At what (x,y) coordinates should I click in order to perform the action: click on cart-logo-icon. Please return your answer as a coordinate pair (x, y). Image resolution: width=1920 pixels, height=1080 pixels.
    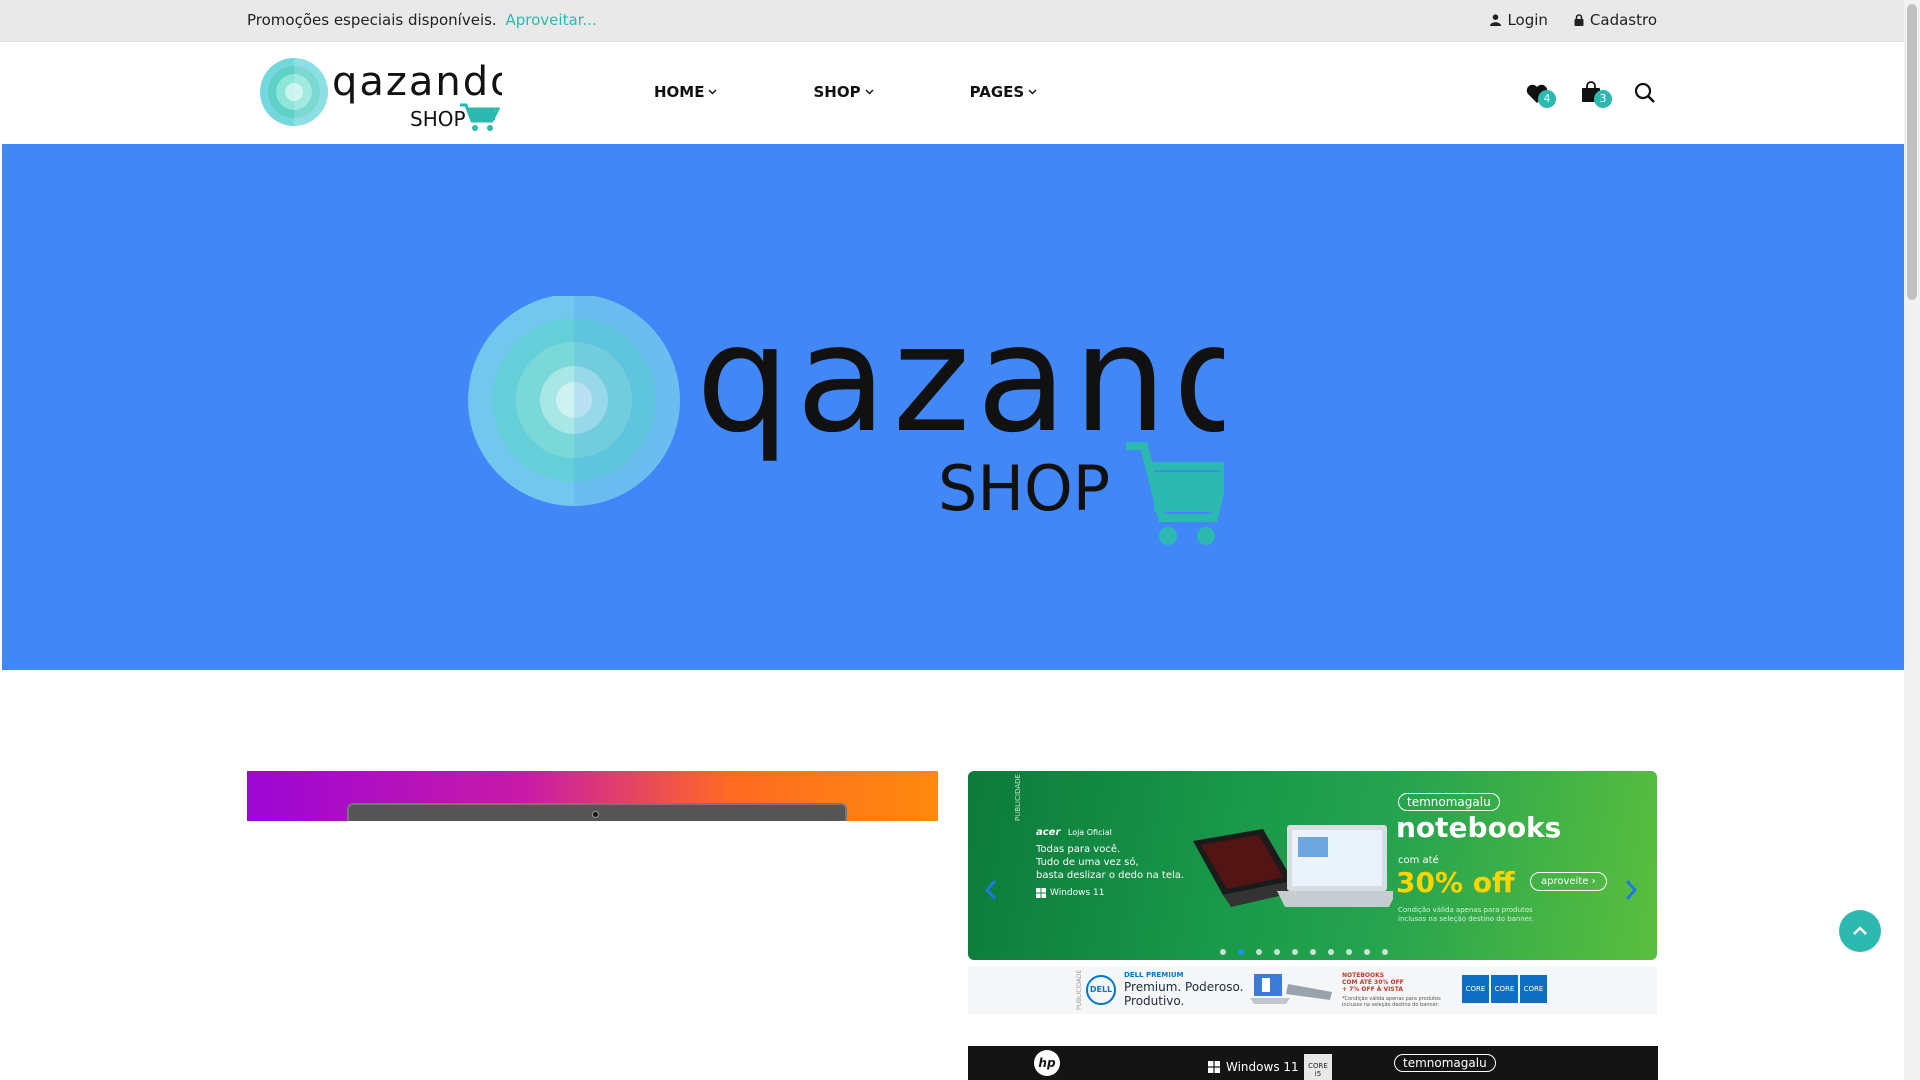
    Looking at the image, I should click on (480, 117).